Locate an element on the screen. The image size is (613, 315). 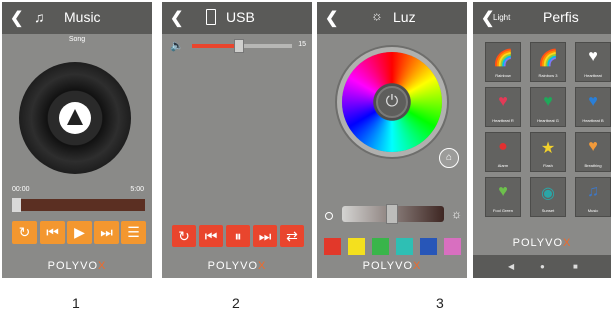
profile-tile-icon: ♫ is located at coordinates (593, 191).